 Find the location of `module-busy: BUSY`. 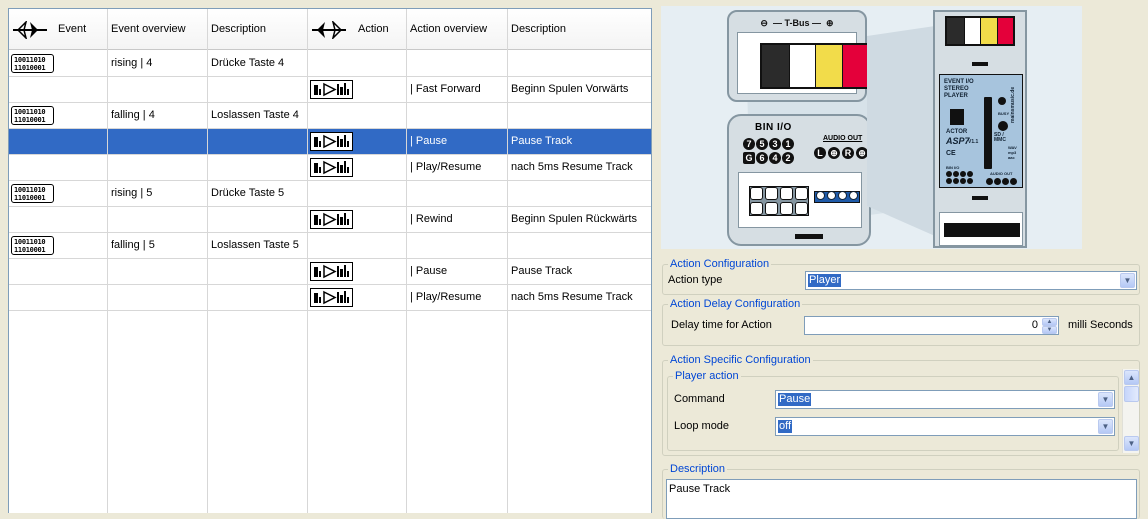

module-busy: BUSY is located at coordinates (1004, 113).